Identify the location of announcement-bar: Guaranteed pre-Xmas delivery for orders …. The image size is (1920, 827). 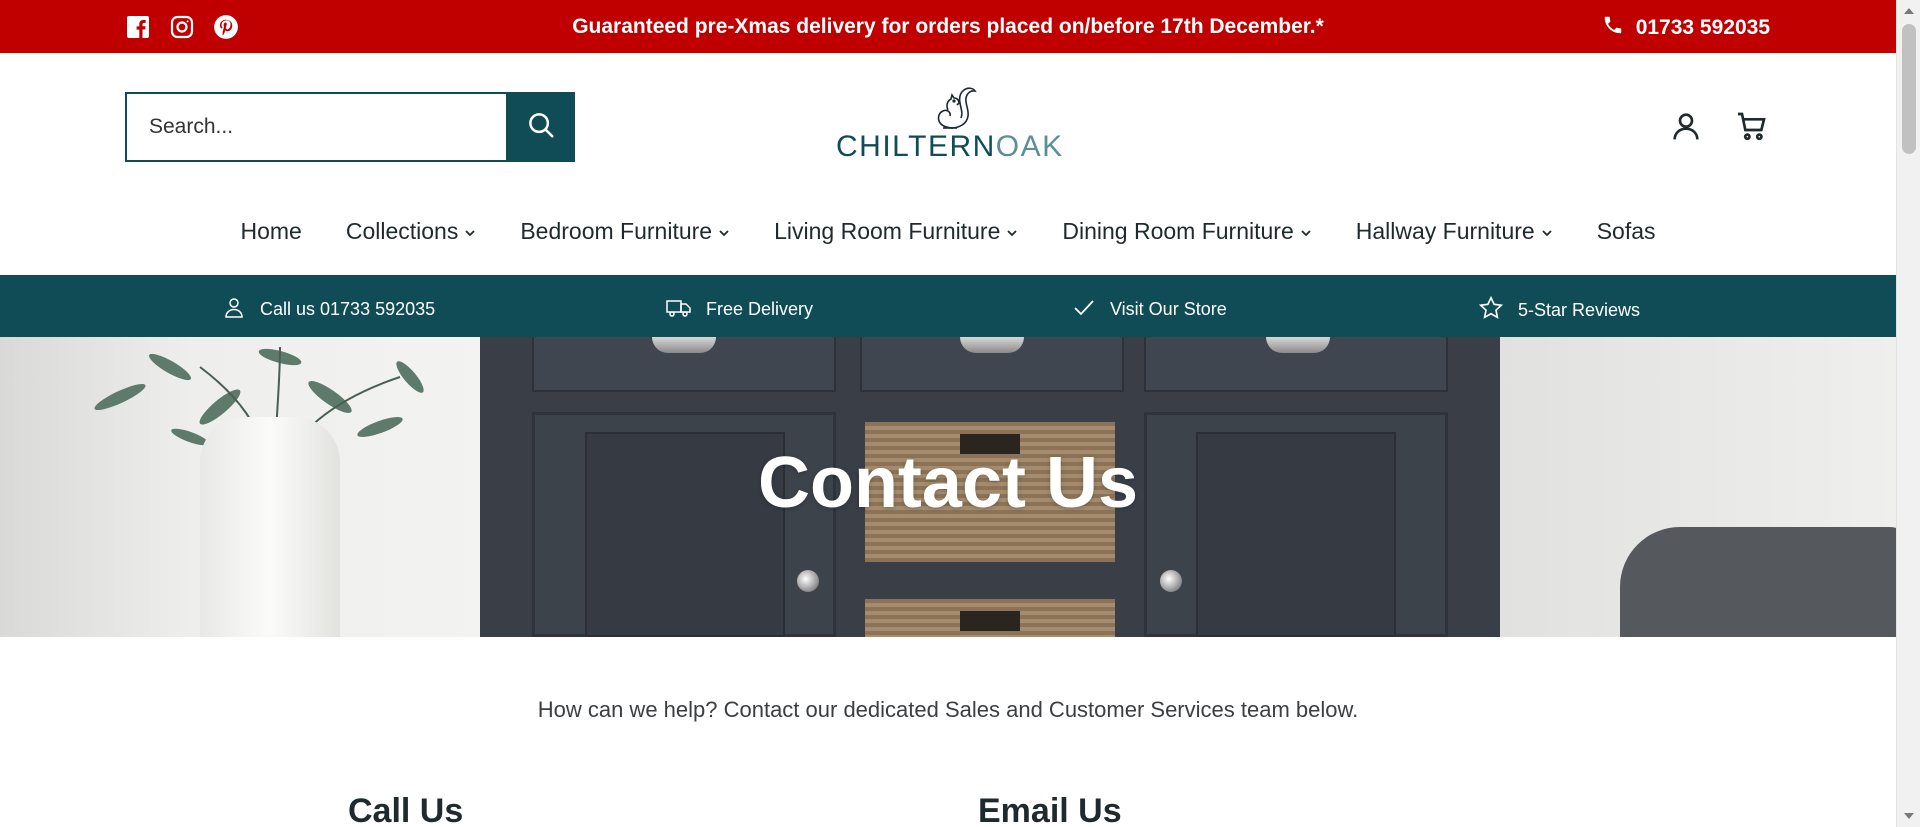
(948, 26).